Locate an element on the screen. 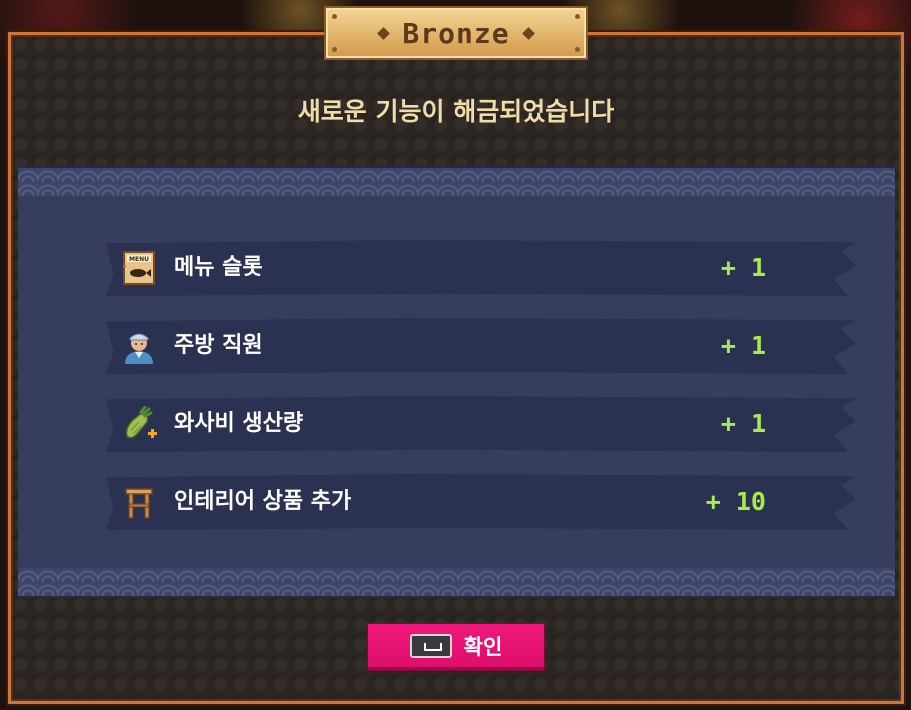 Image resolution: width=911 pixels, height=710 pixels. wasabi-plus-icon is located at coordinates (141, 422).